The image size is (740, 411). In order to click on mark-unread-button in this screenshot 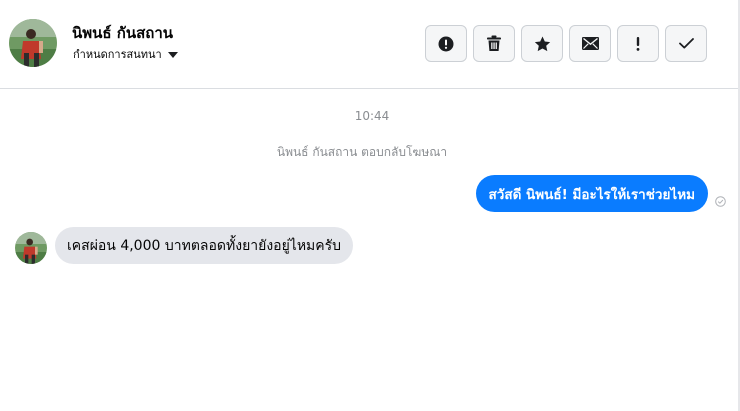, I will do `click(590, 43)`.